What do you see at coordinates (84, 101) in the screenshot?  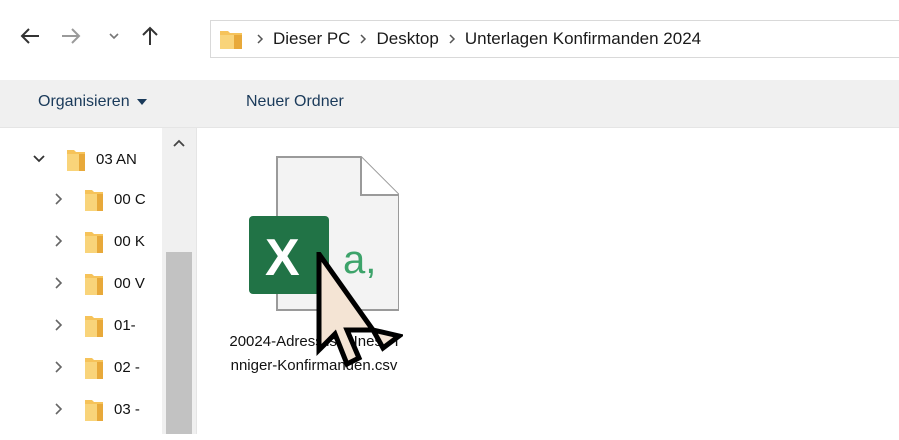 I see `organize-label: Organisieren` at bounding box center [84, 101].